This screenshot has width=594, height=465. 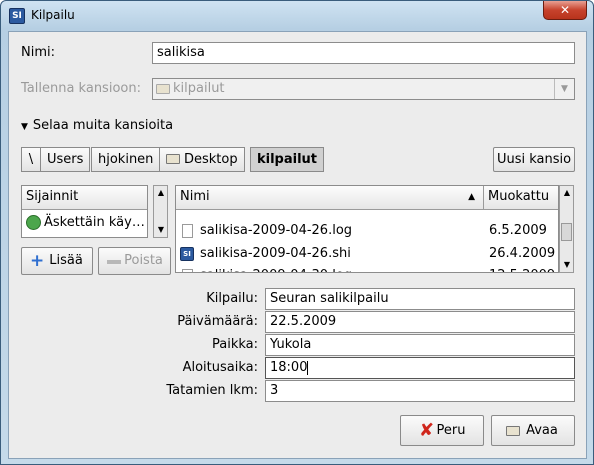 What do you see at coordinates (330, 198) in the screenshot?
I see `column-header-name: Nimi ▲` at bounding box center [330, 198].